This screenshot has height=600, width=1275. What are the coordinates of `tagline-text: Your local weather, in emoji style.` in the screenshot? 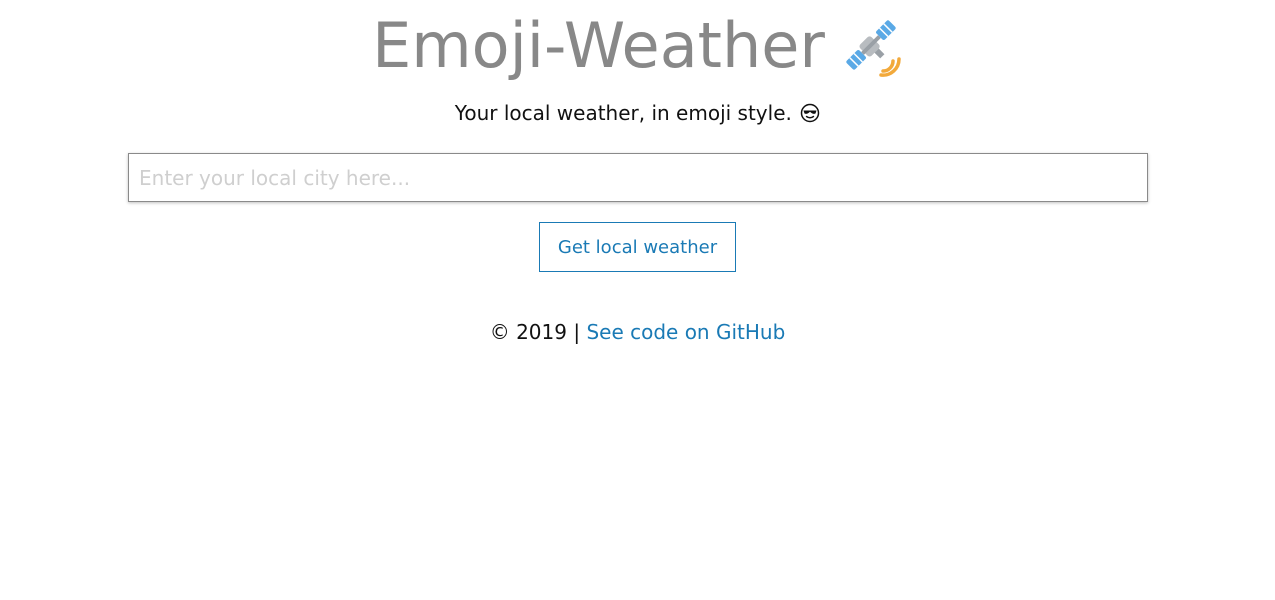 It's located at (623, 113).